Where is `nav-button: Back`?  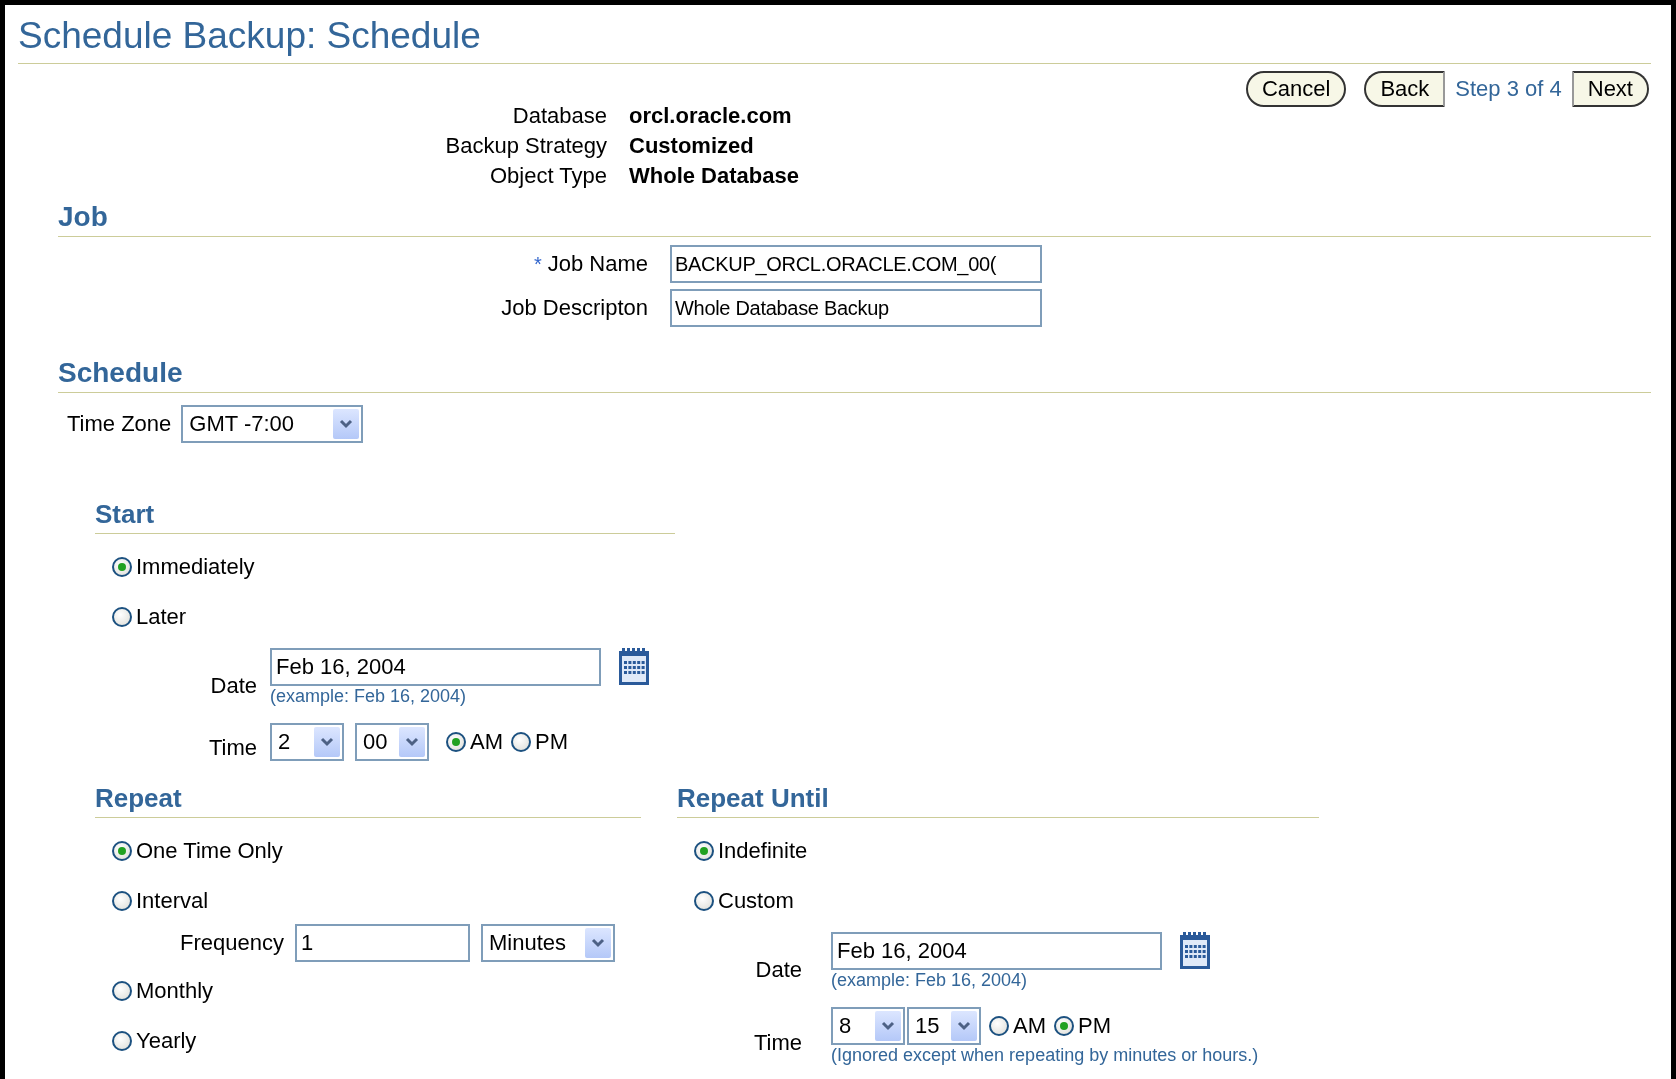
nav-button: Back is located at coordinates (1405, 89).